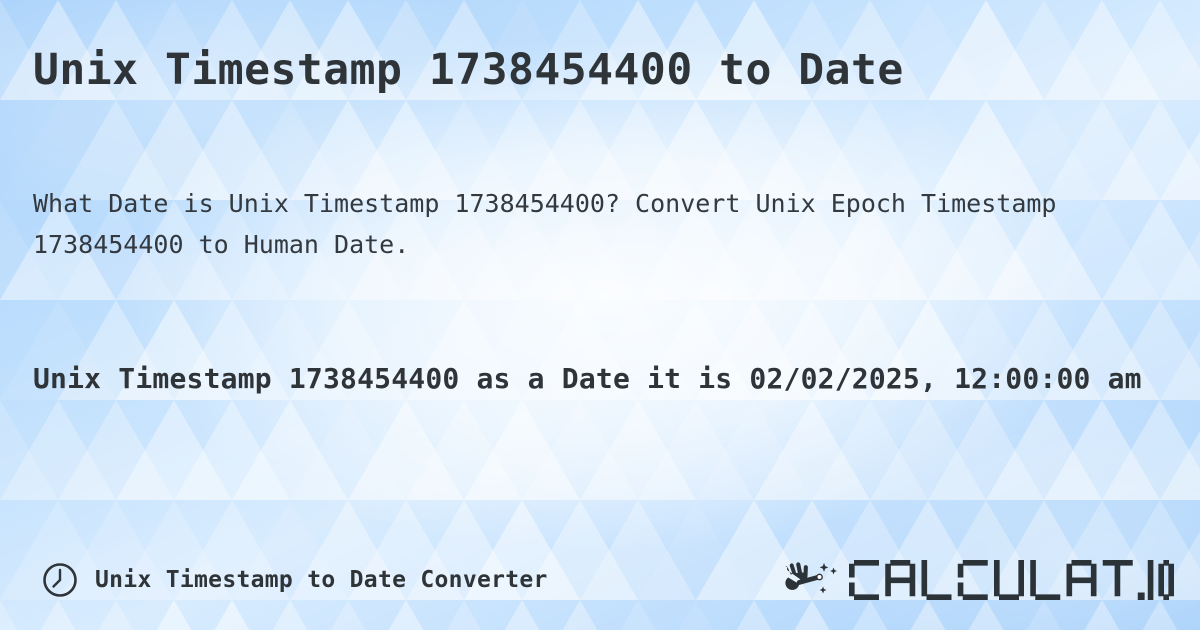 Image resolution: width=1200 pixels, height=630 pixels. Describe the element at coordinates (600, 580) in the screenshot. I see `footer: Unix Timestamp to Date Converter` at that location.